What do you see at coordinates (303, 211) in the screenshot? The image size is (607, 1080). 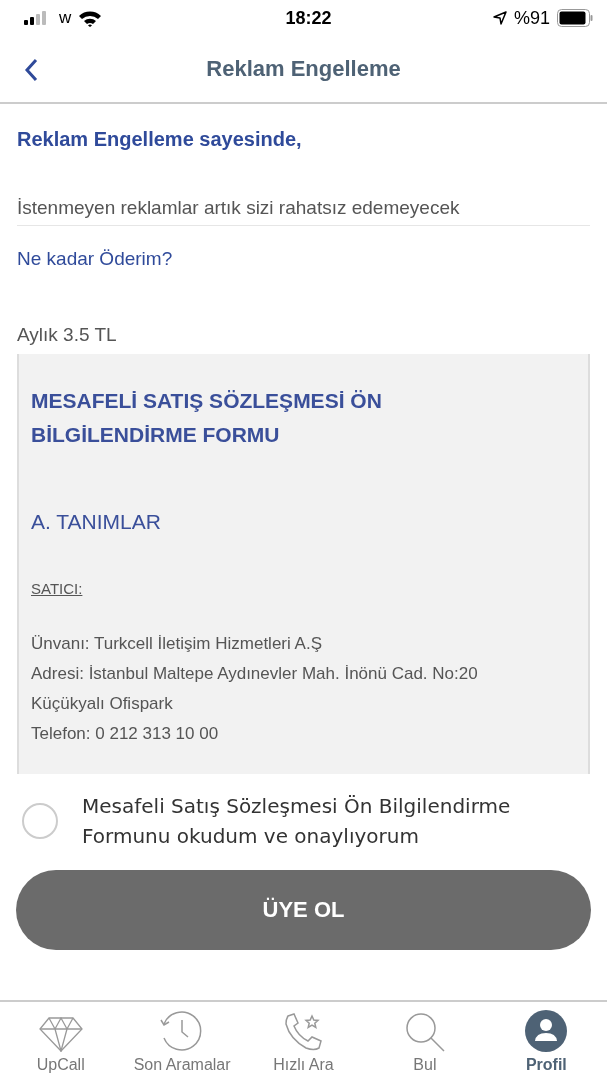 I see `description-text: İstenmeyen reklamlar artık sizi rahatsız edemeyecek` at bounding box center [303, 211].